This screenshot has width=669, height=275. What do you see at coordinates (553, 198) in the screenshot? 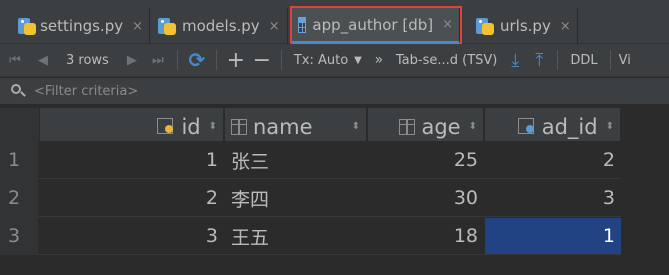
I see `cell-ad-id: 3` at bounding box center [553, 198].